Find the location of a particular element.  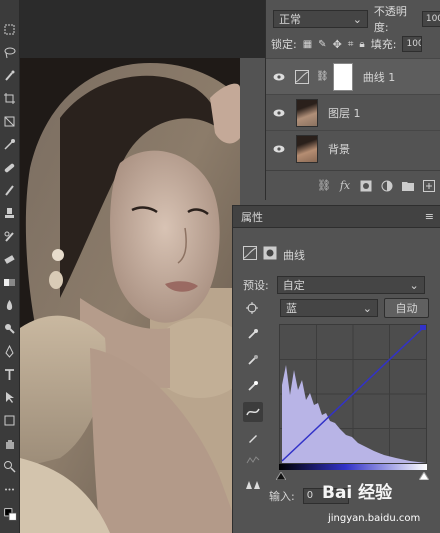

mask-properties-icon is located at coordinates (270, 254).